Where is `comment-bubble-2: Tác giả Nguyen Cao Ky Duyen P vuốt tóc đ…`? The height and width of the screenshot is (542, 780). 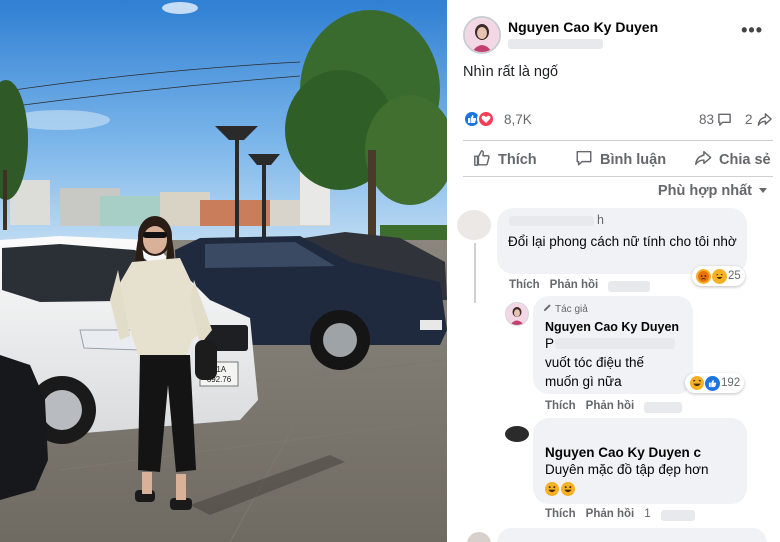 comment-bubble-2: Tác giả Nguyen Cao Ky Duyen P vuốt tóc đ… is located at coordinates (613, 345).